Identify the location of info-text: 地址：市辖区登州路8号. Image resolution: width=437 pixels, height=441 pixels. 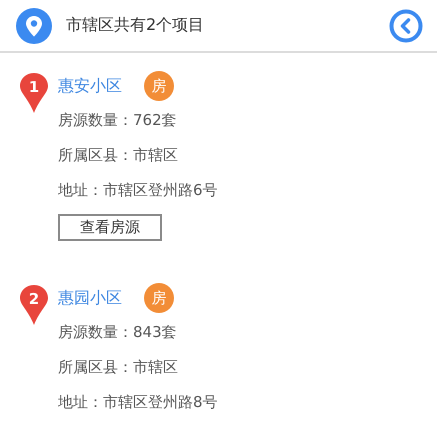
(138, 402).